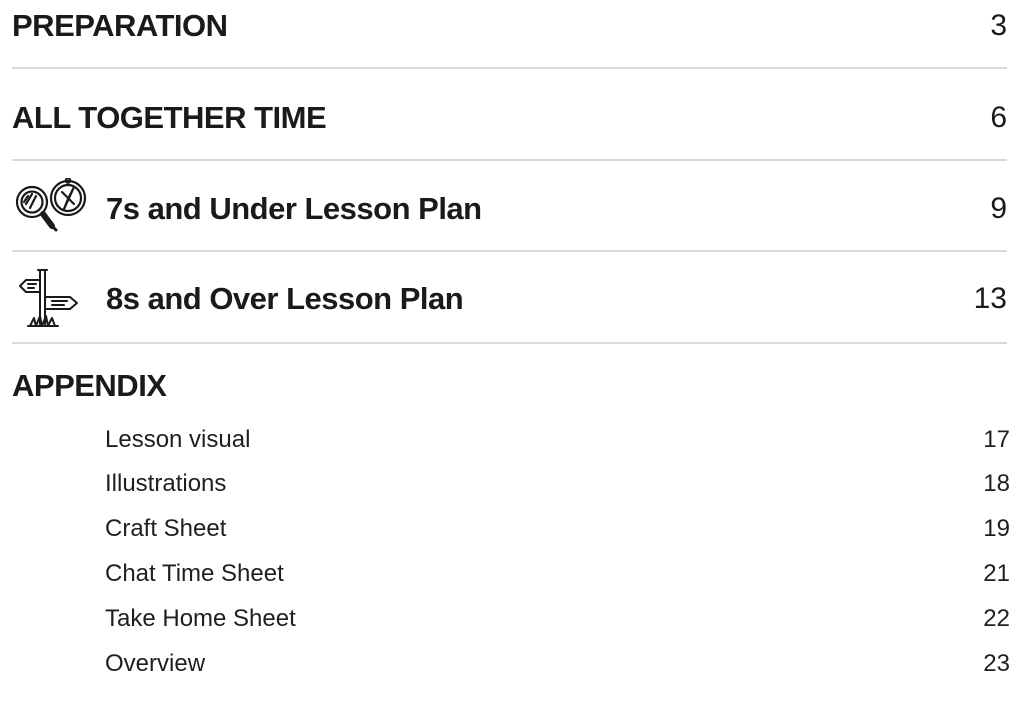  Describe the element at coordinates (998, 117) in the screenshot. I see `toc-entry-page: 6` at that location.